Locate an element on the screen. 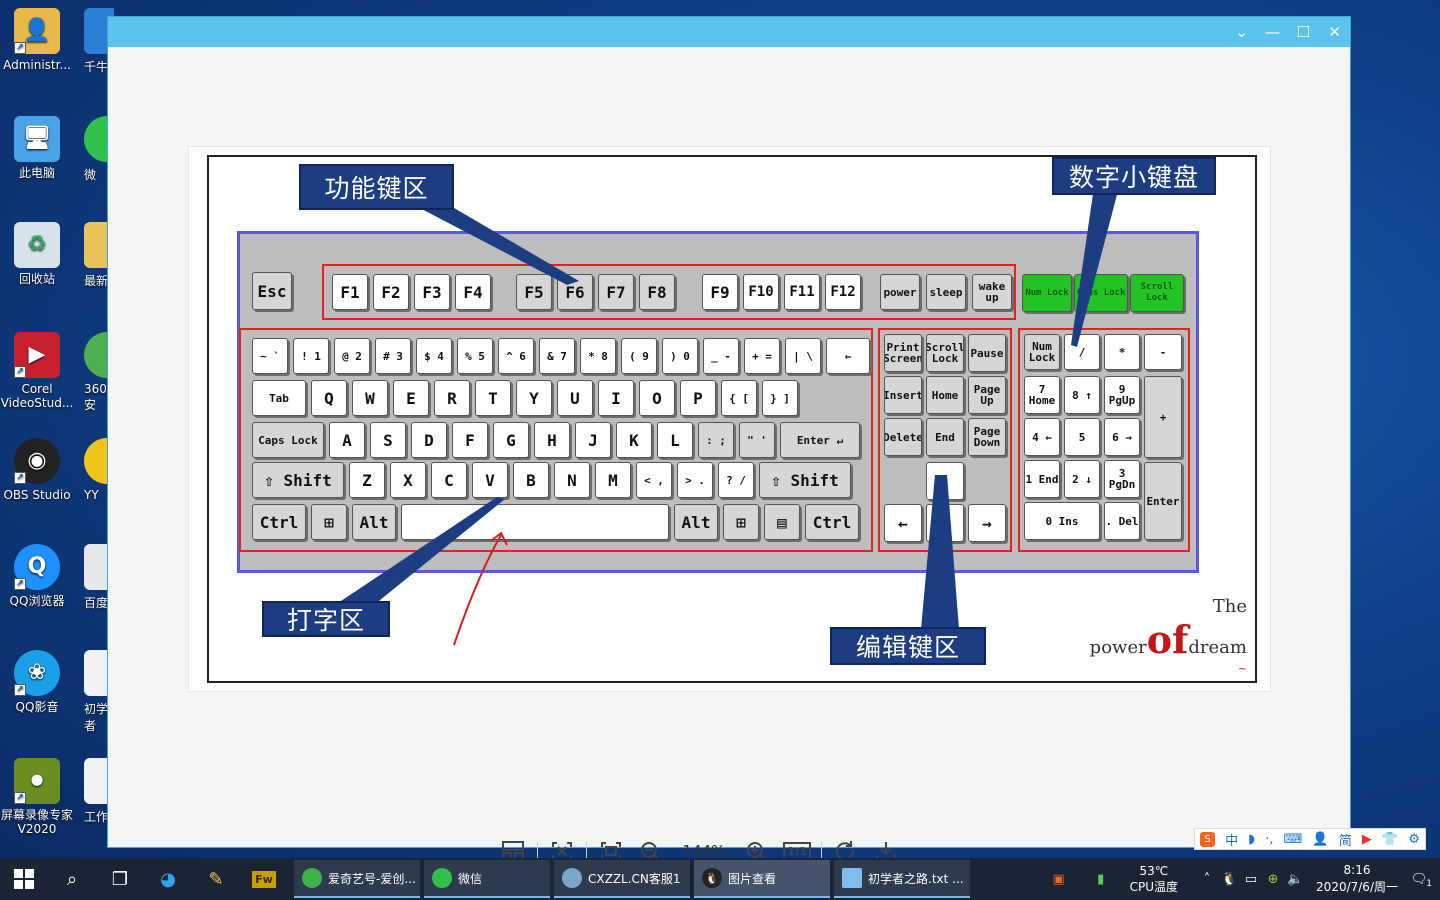 The height and width of the screenshot is (900, 1440). desktop-icon-screen-recorder: ⏺ ↗ 屏幕录像专家V2020 is located at coordinates (37, 797).